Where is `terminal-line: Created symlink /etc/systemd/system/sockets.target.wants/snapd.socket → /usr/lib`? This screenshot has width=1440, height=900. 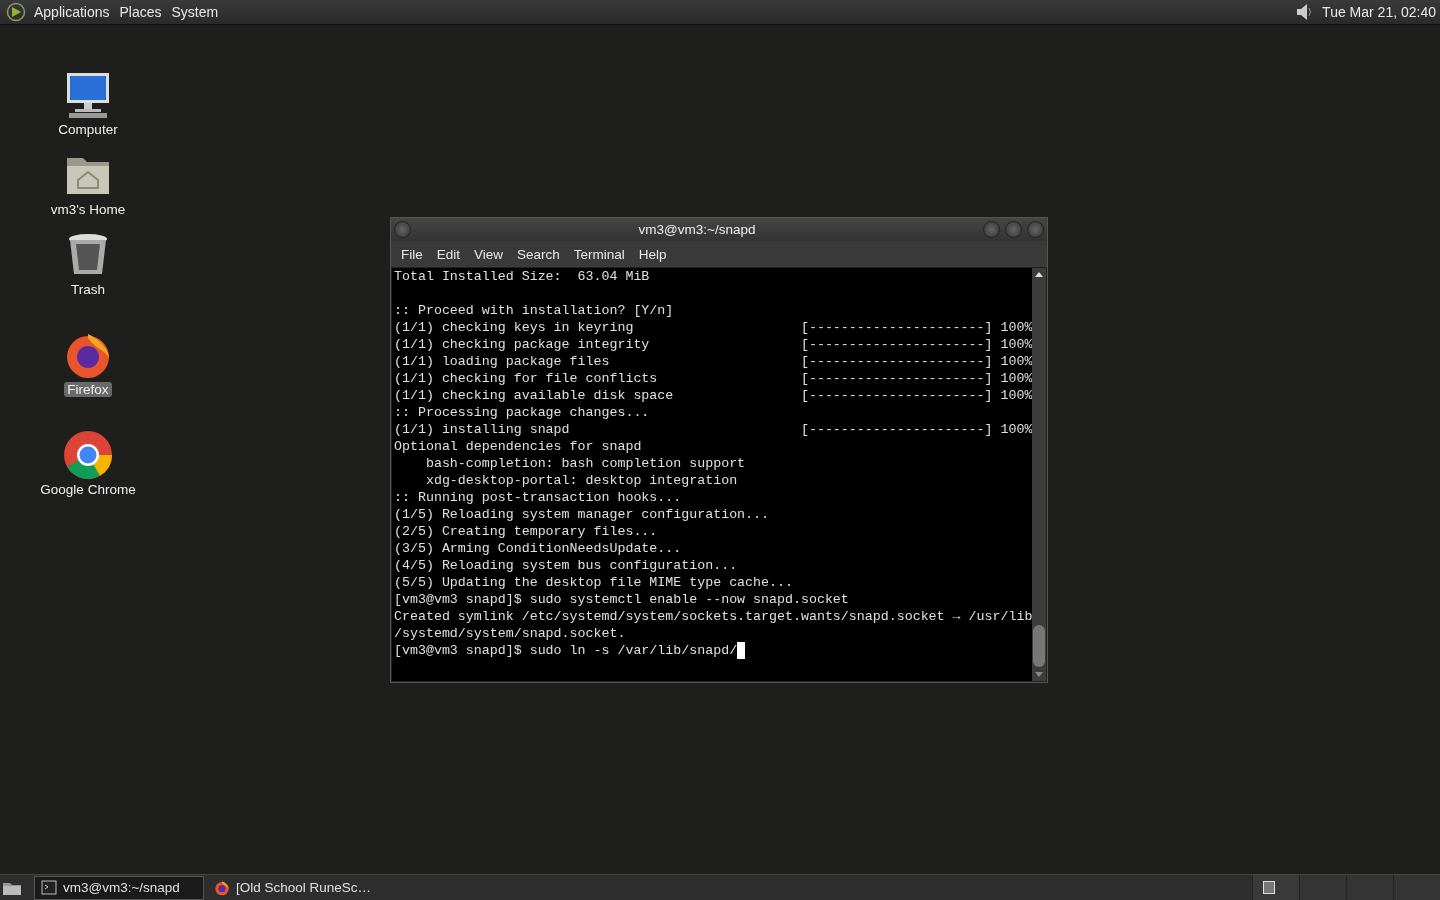
terminal-line: Created symlink /etc/systemd/system/sockets.target.wants/snapd.socket → /usr/lib is located at coordinates (713, 616).